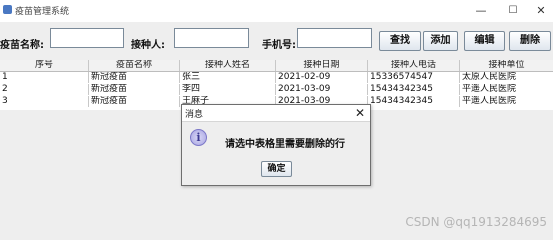 The image size is (553, 240). Describe the element at coordinates (134, 65) in the screenshot. I see `column-header: 疫苗名称` at that location.